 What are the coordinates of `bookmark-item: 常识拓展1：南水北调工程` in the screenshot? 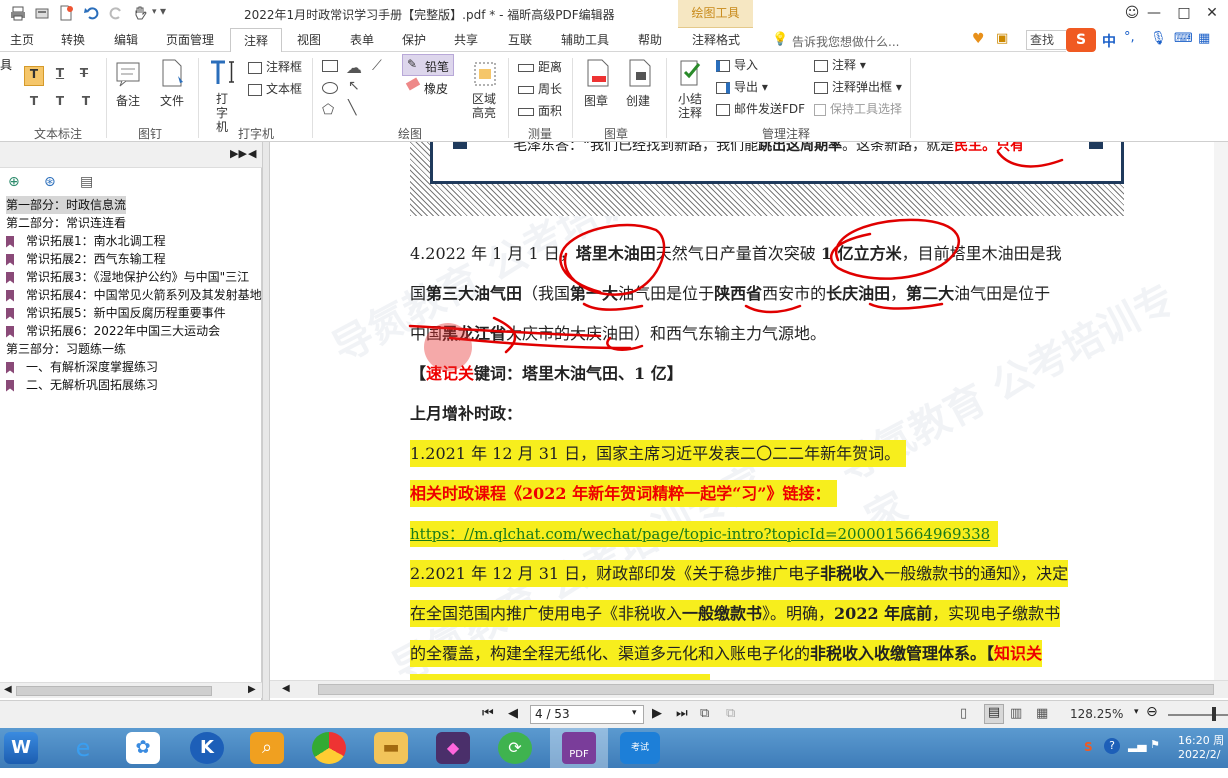 It's located at (86, 241).